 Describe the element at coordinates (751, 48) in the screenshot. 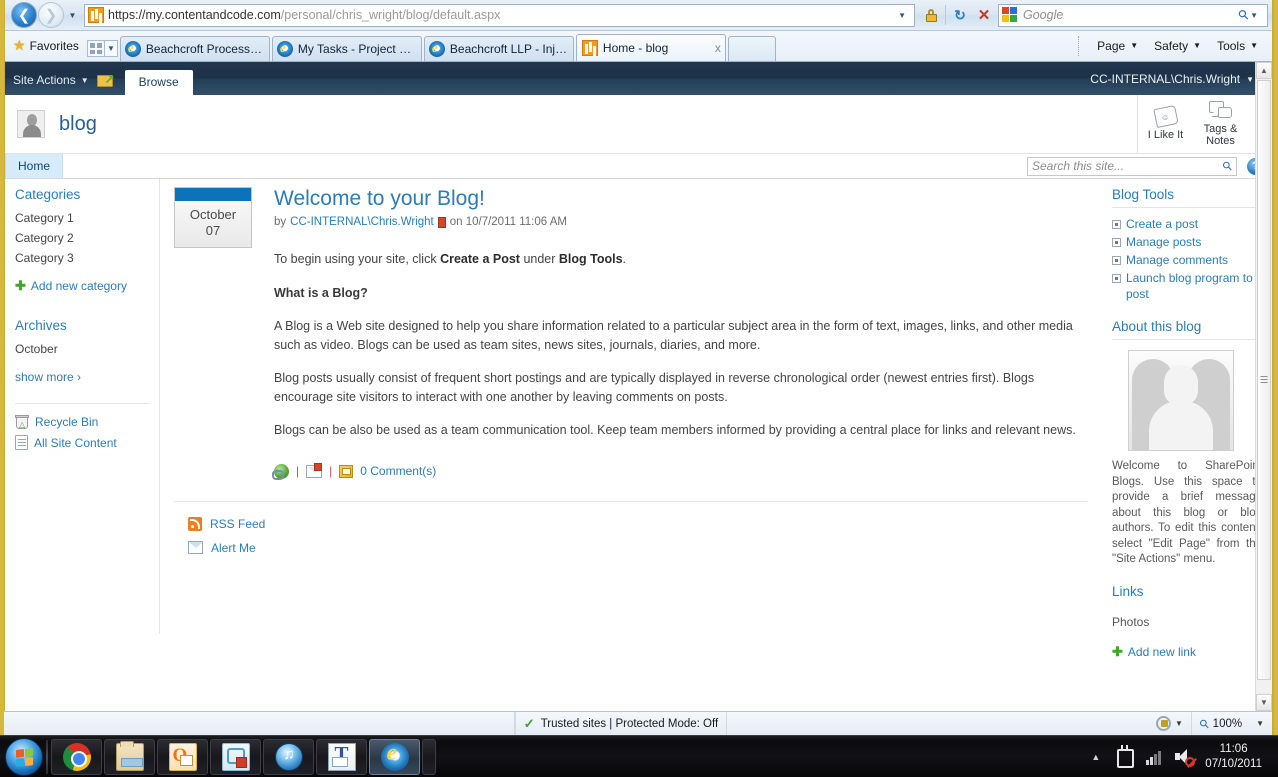

I see `new-tab-button` at that location.